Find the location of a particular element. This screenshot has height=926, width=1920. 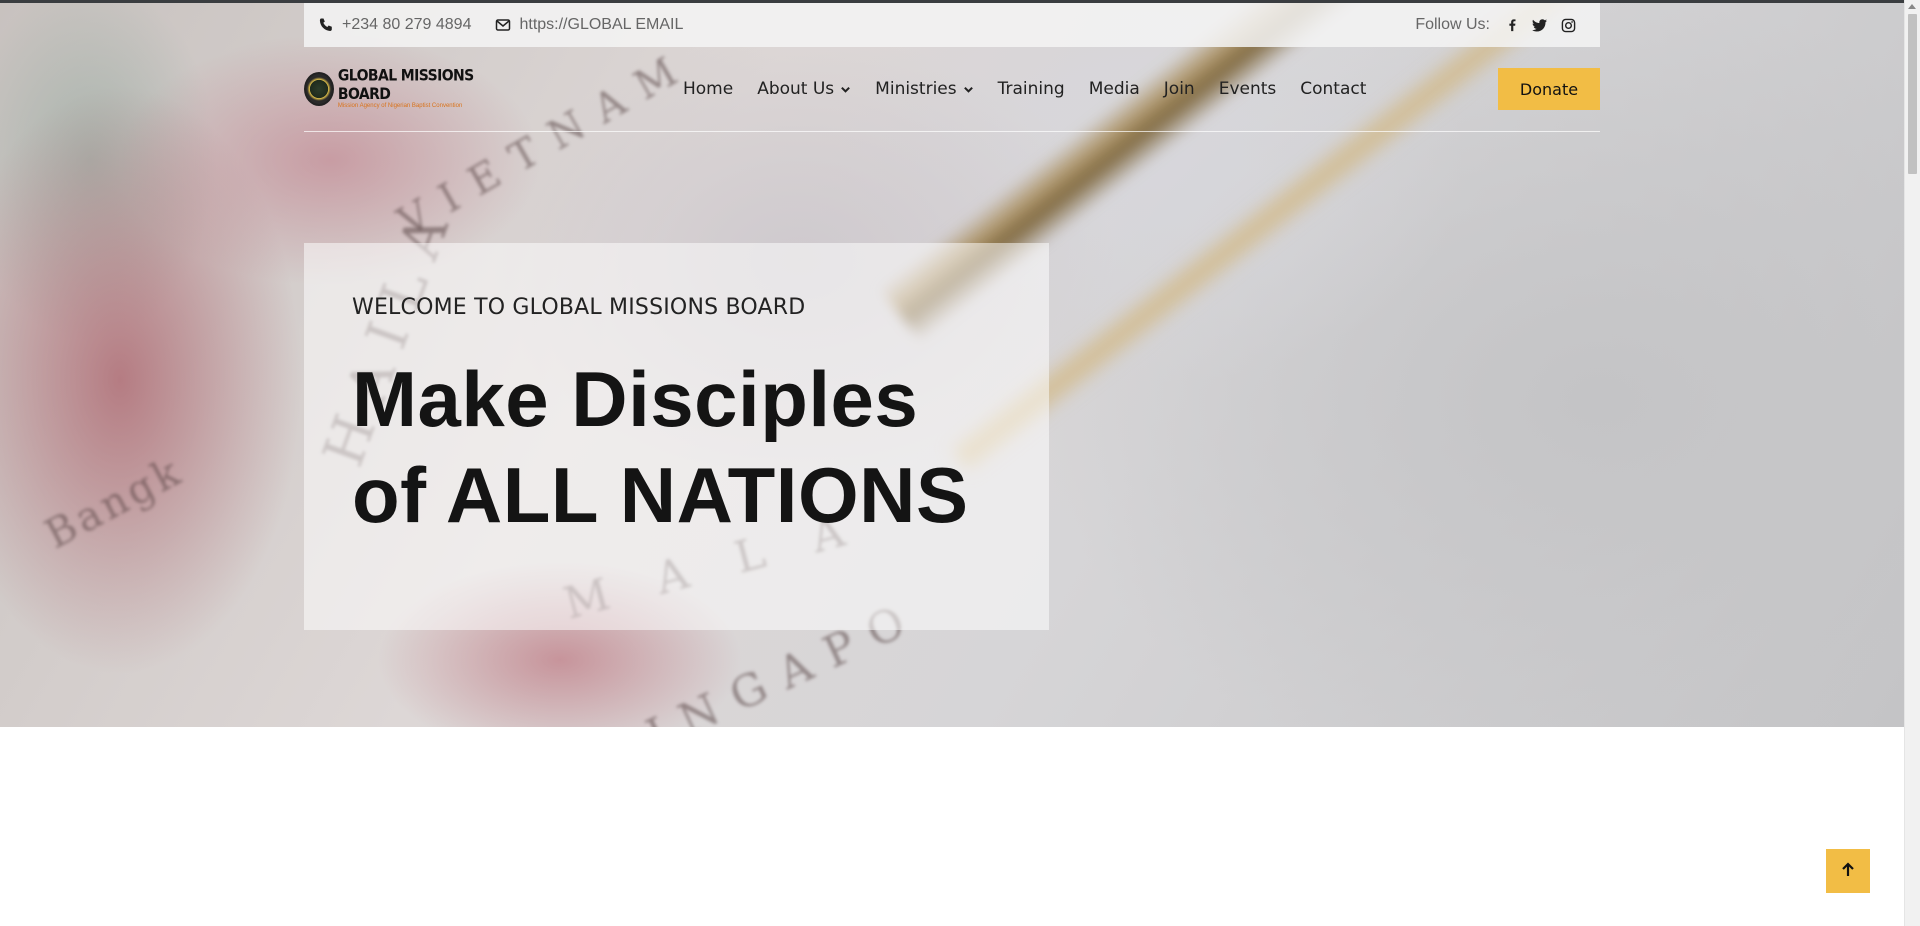

follow-label: Follow Us: is located at coordinates (1452, 24).